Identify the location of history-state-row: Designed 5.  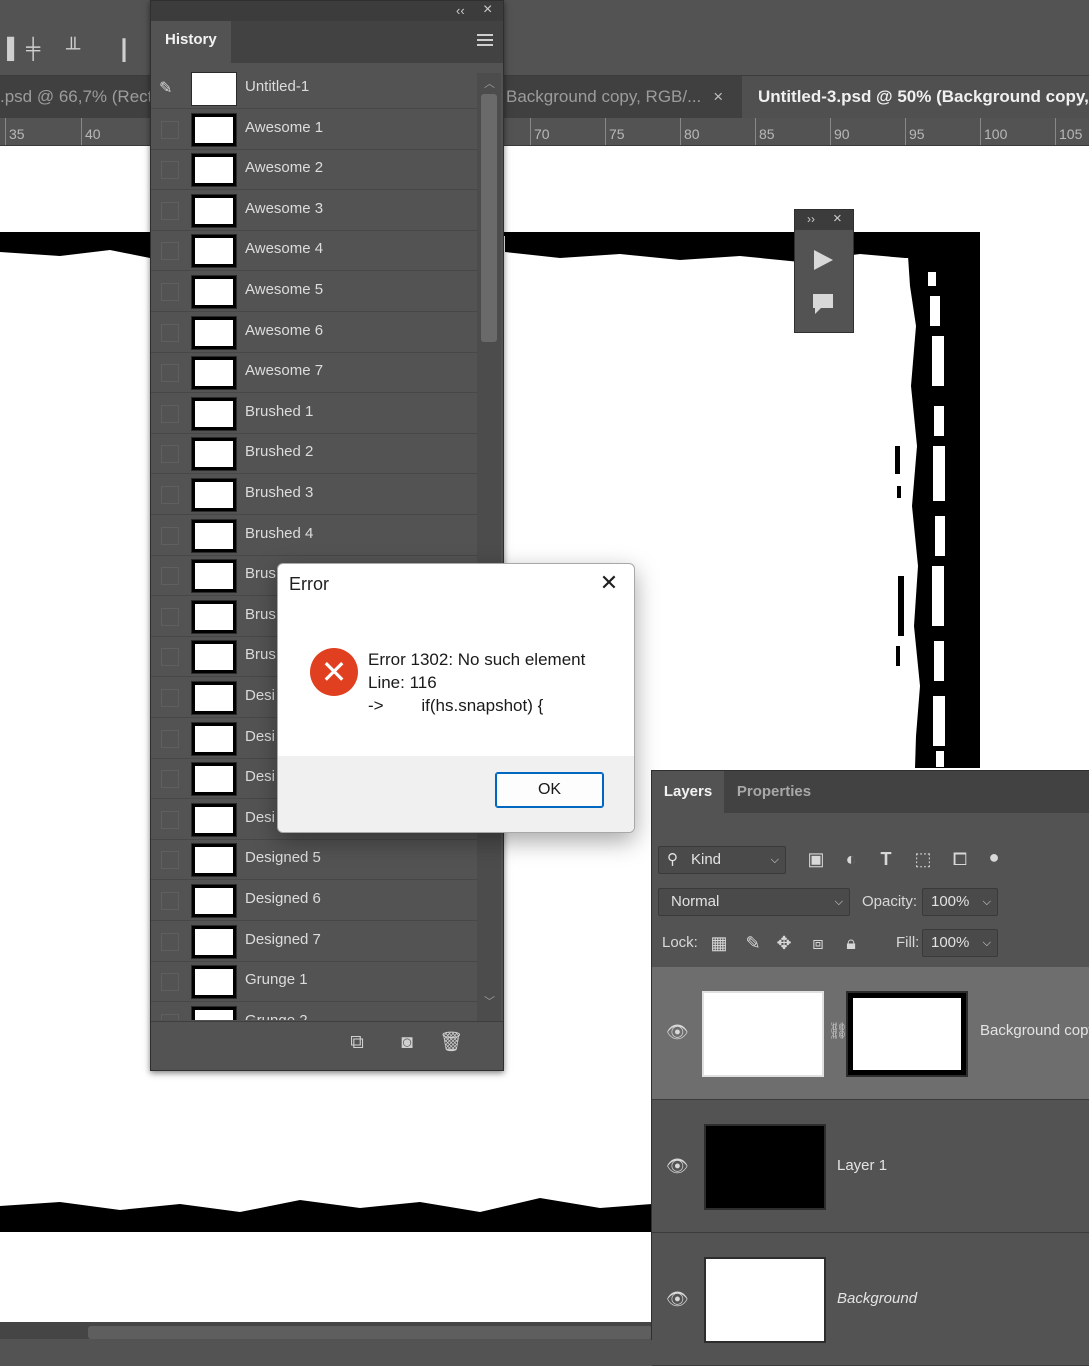
(314, 860).